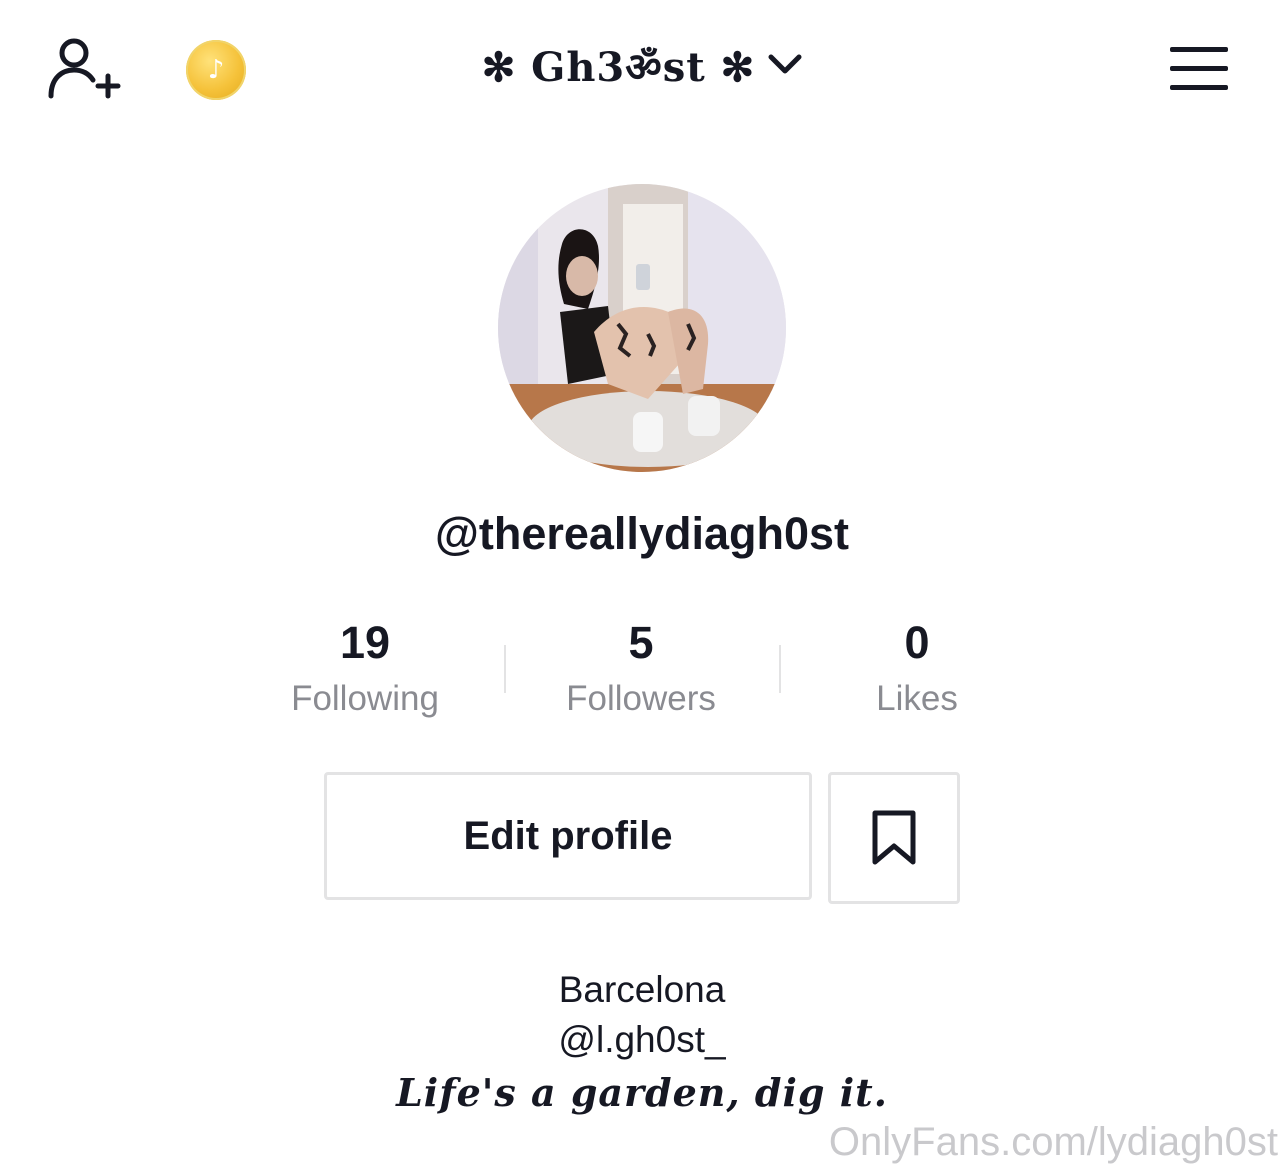 The width and height of the screenshot is (1284, 1173). I want to click on bookmark-icon, so click(894, 837).